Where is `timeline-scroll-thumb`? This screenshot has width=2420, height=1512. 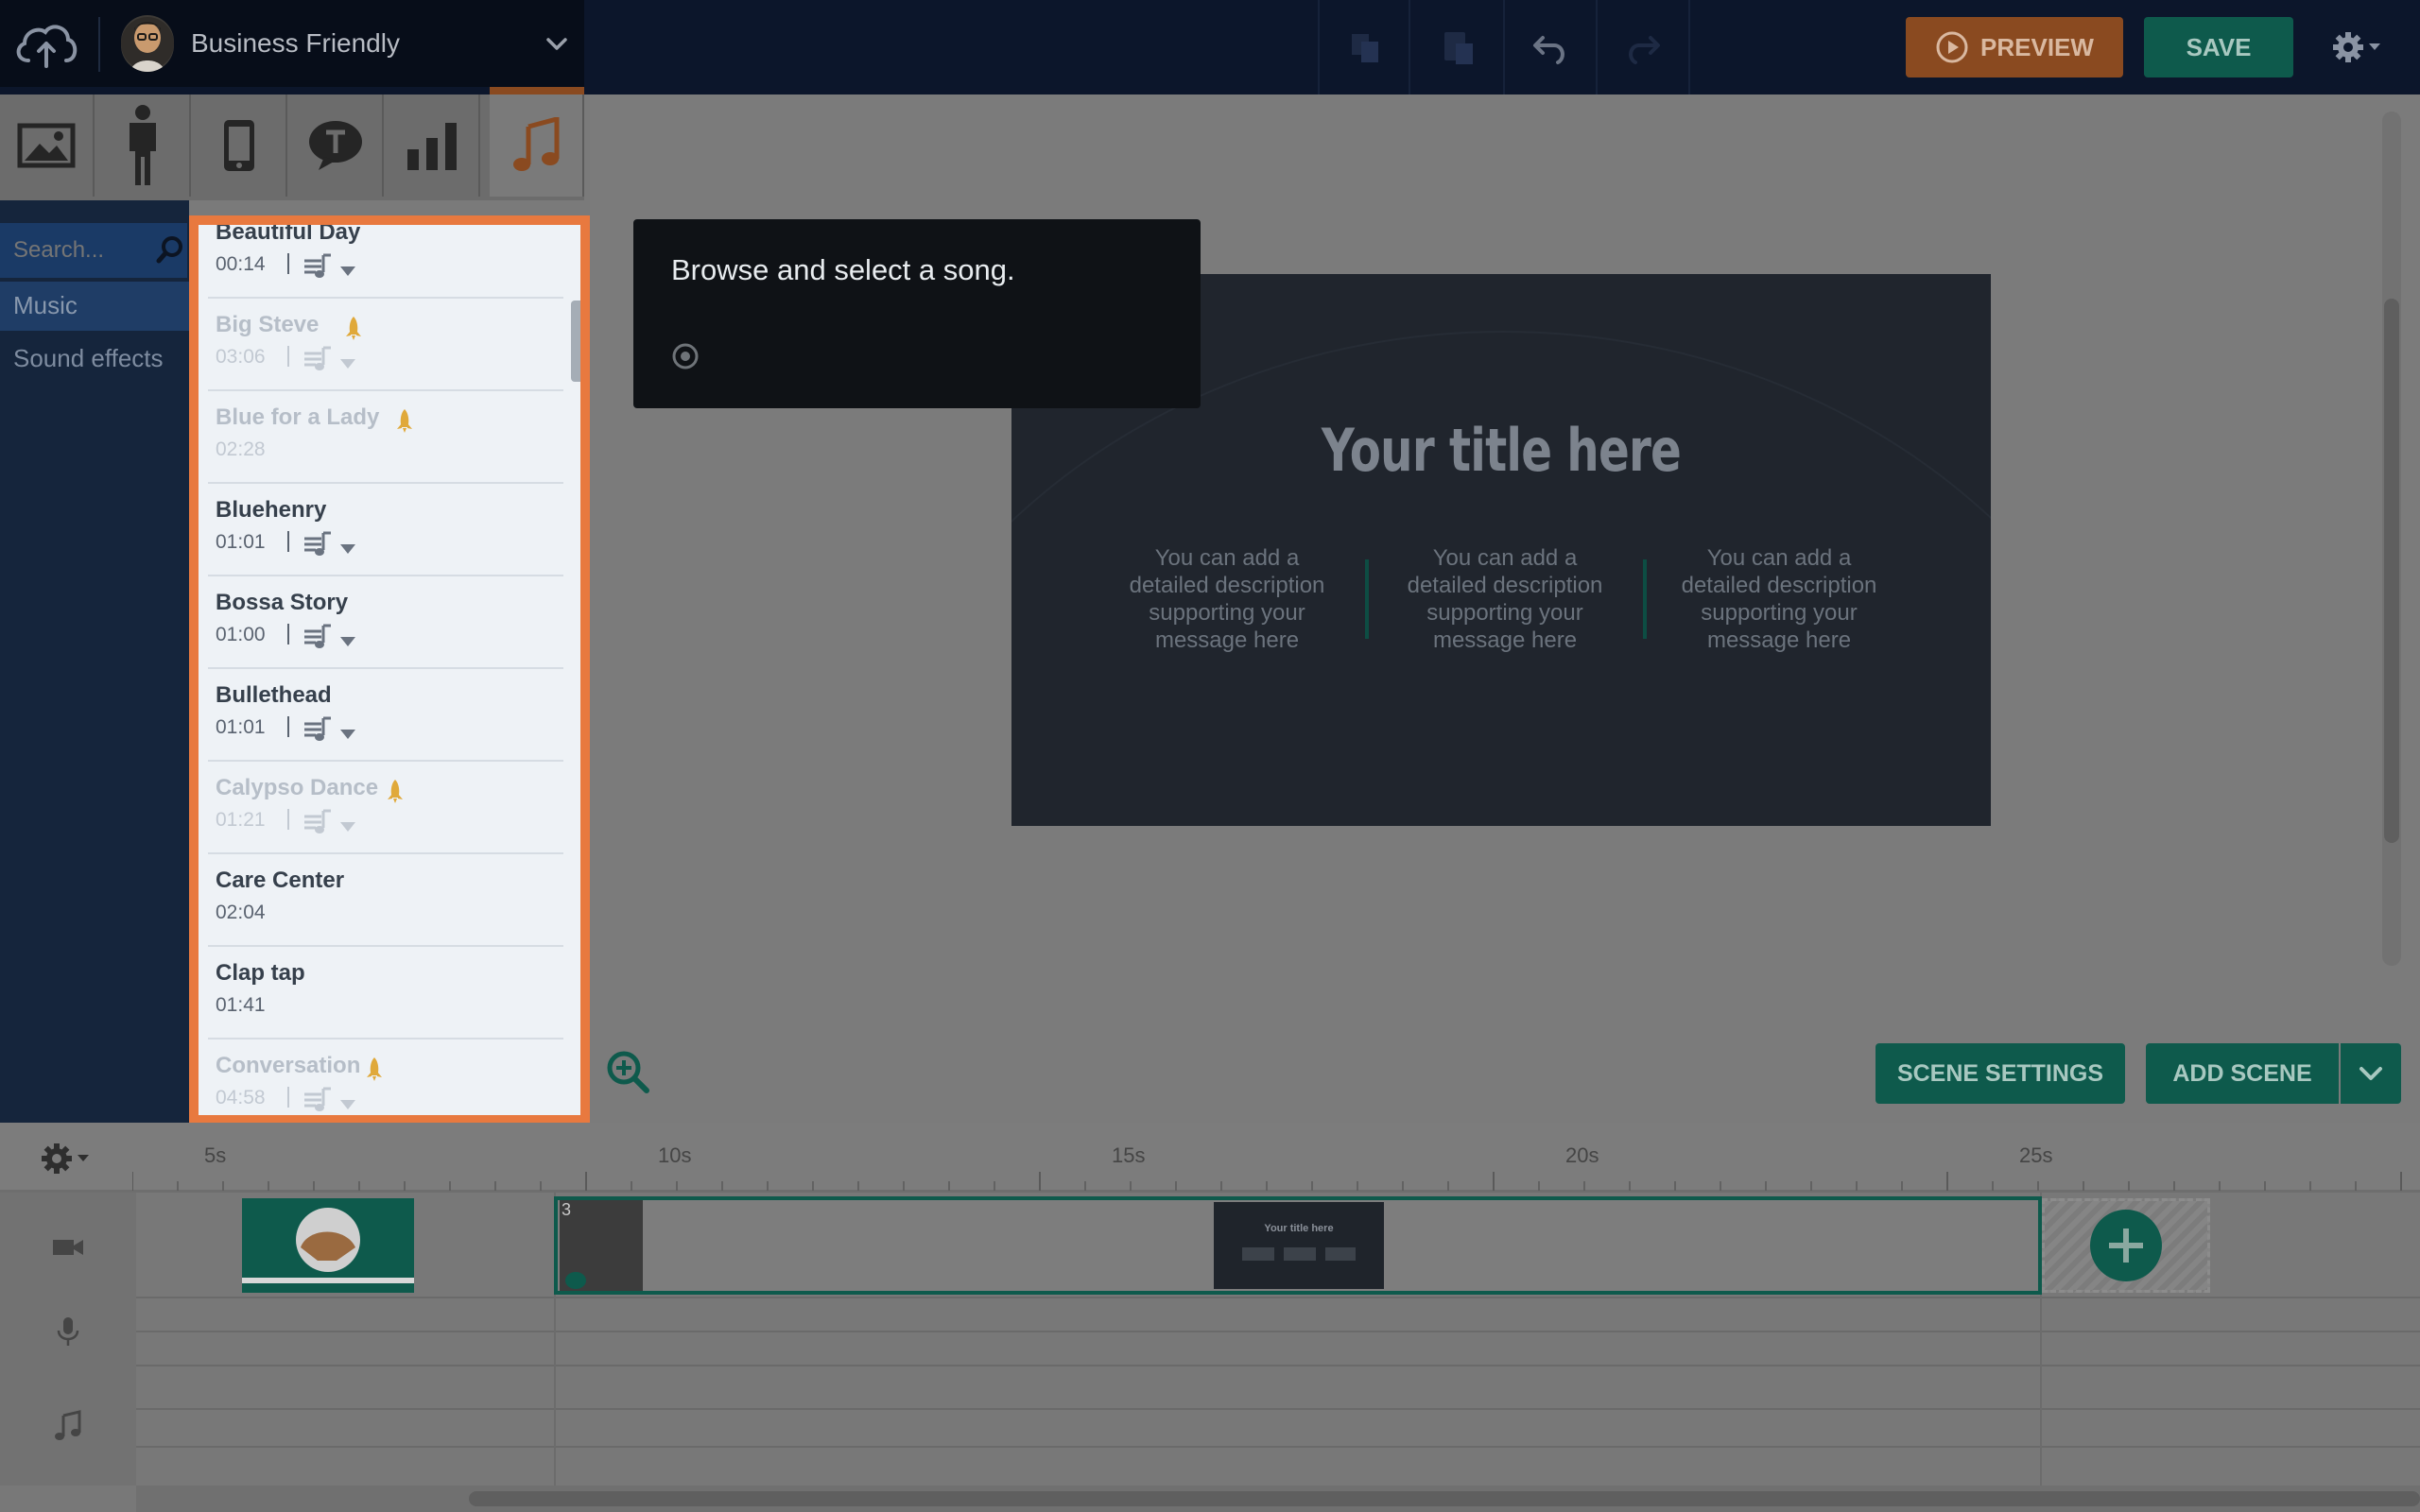
timeline-scroll-thumb is located at coordinates (1445, 1498).